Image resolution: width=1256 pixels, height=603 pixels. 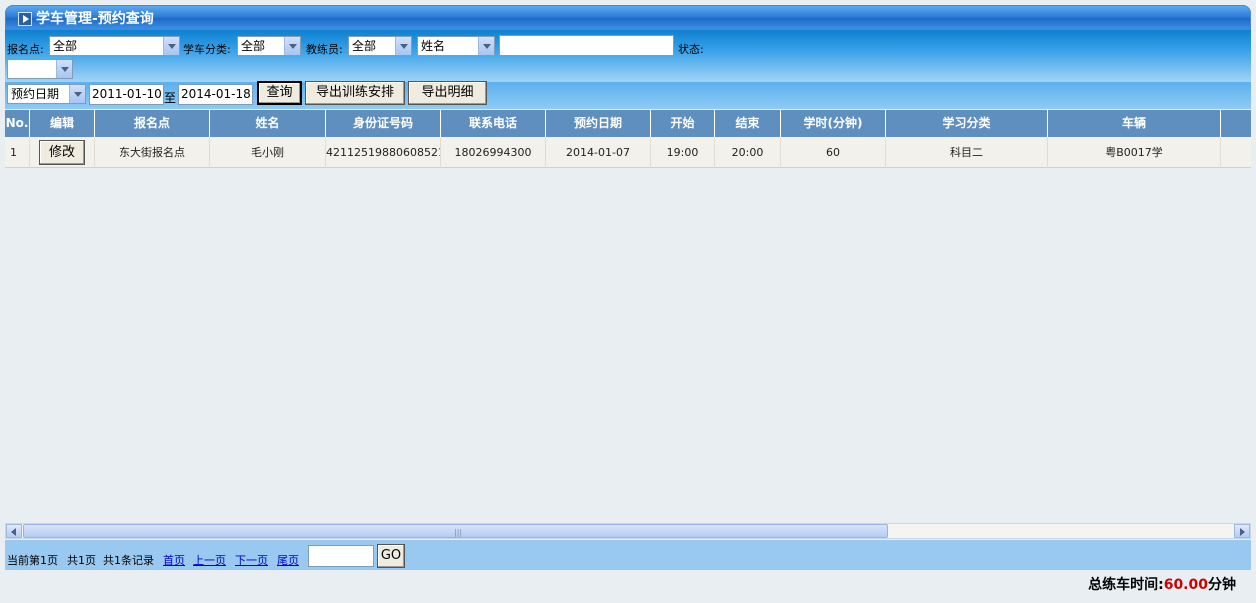 I want to click on pager: 当前第1页 共1页 共1条记录 首页 上一页 下一页 尾页 GO, so click(x=628, y=555).